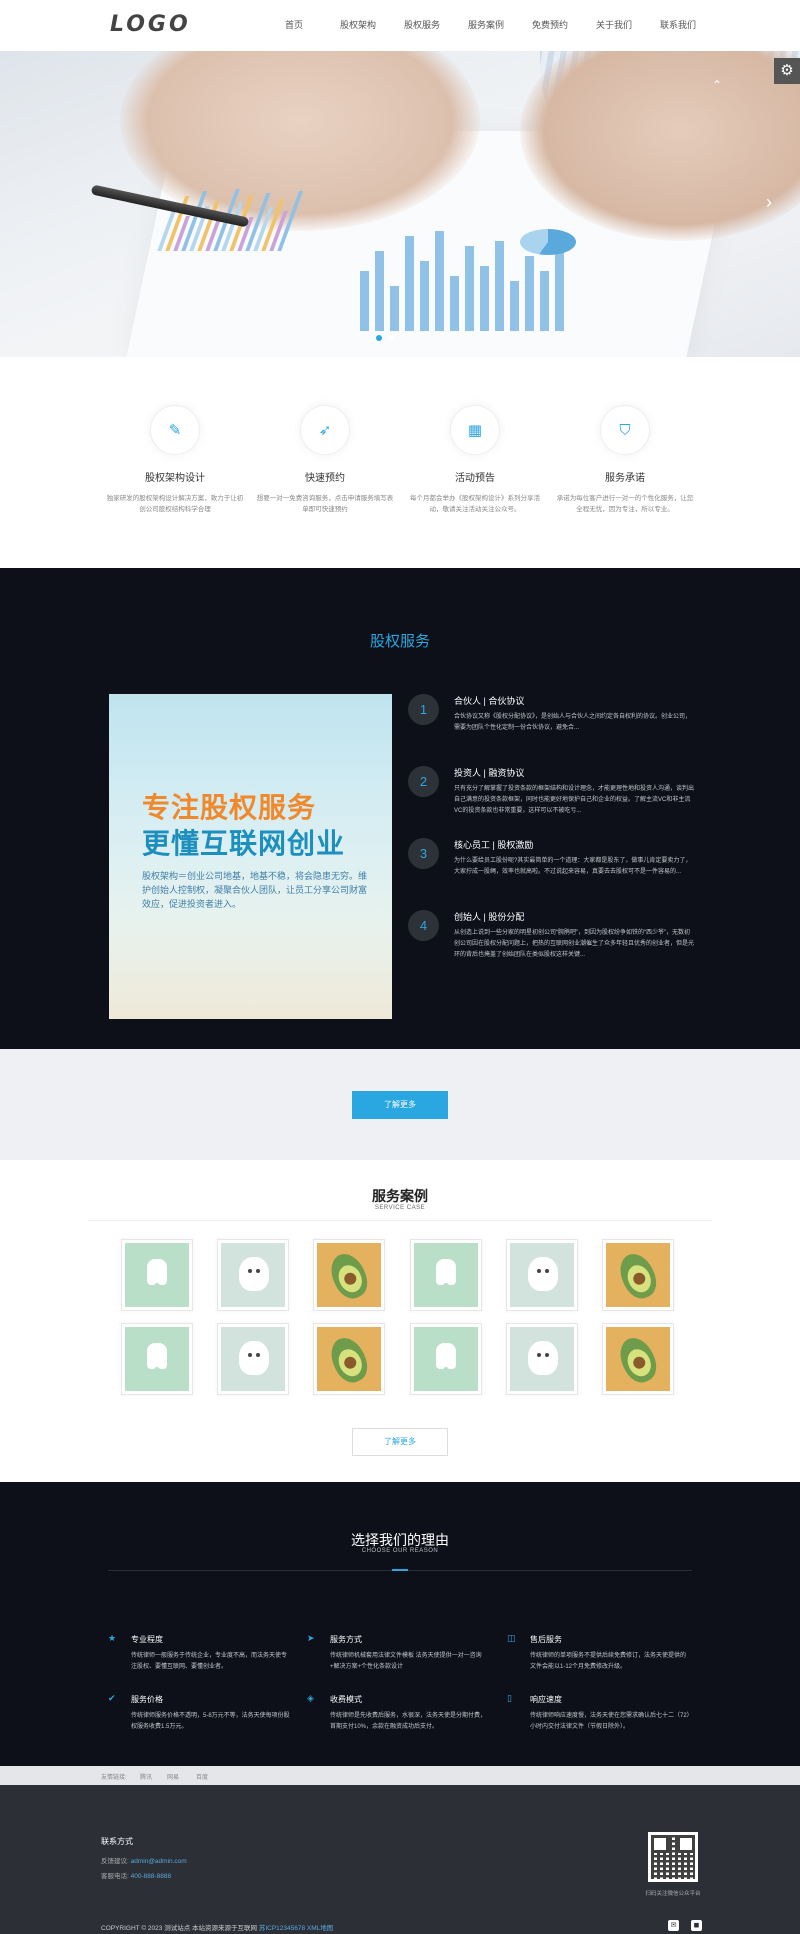  Describe the element at coordinates (787, 71) in the screenshot. I see `gear-icon: ⚙` at that location.